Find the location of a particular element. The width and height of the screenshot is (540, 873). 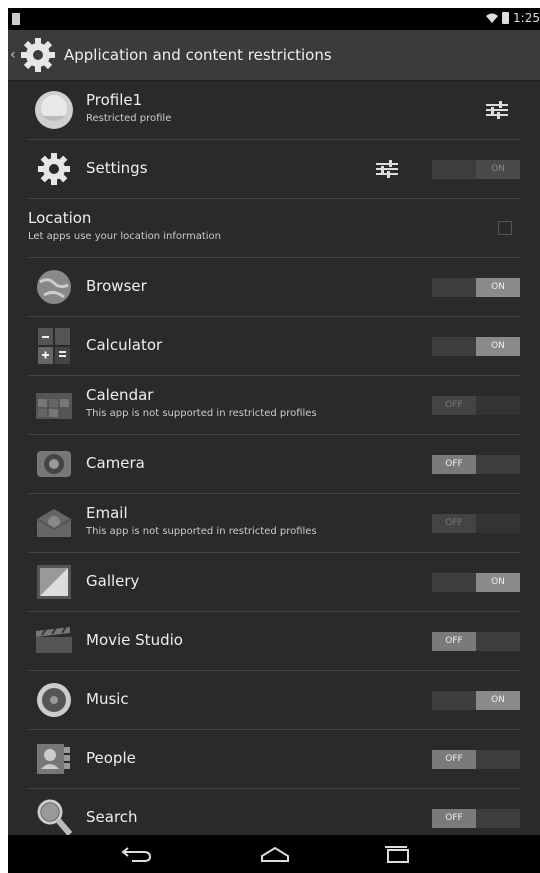

app-row-browser: Browser ON is located at coordinates (274, 287).